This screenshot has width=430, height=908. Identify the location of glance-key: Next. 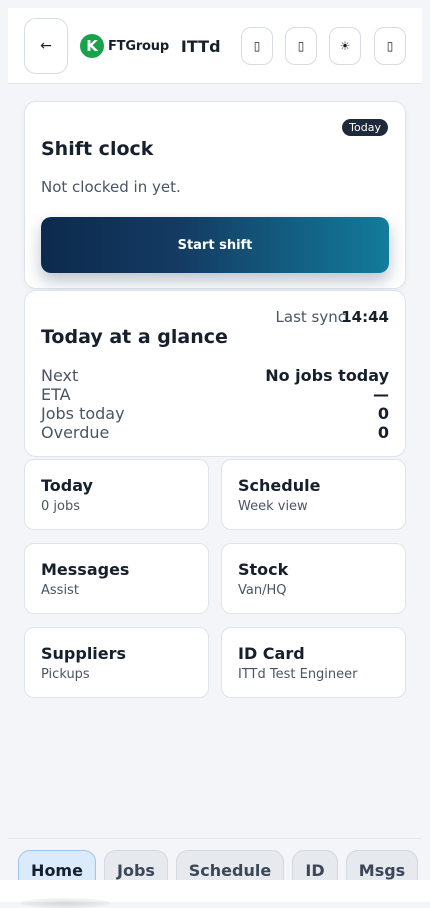
(60, 375).